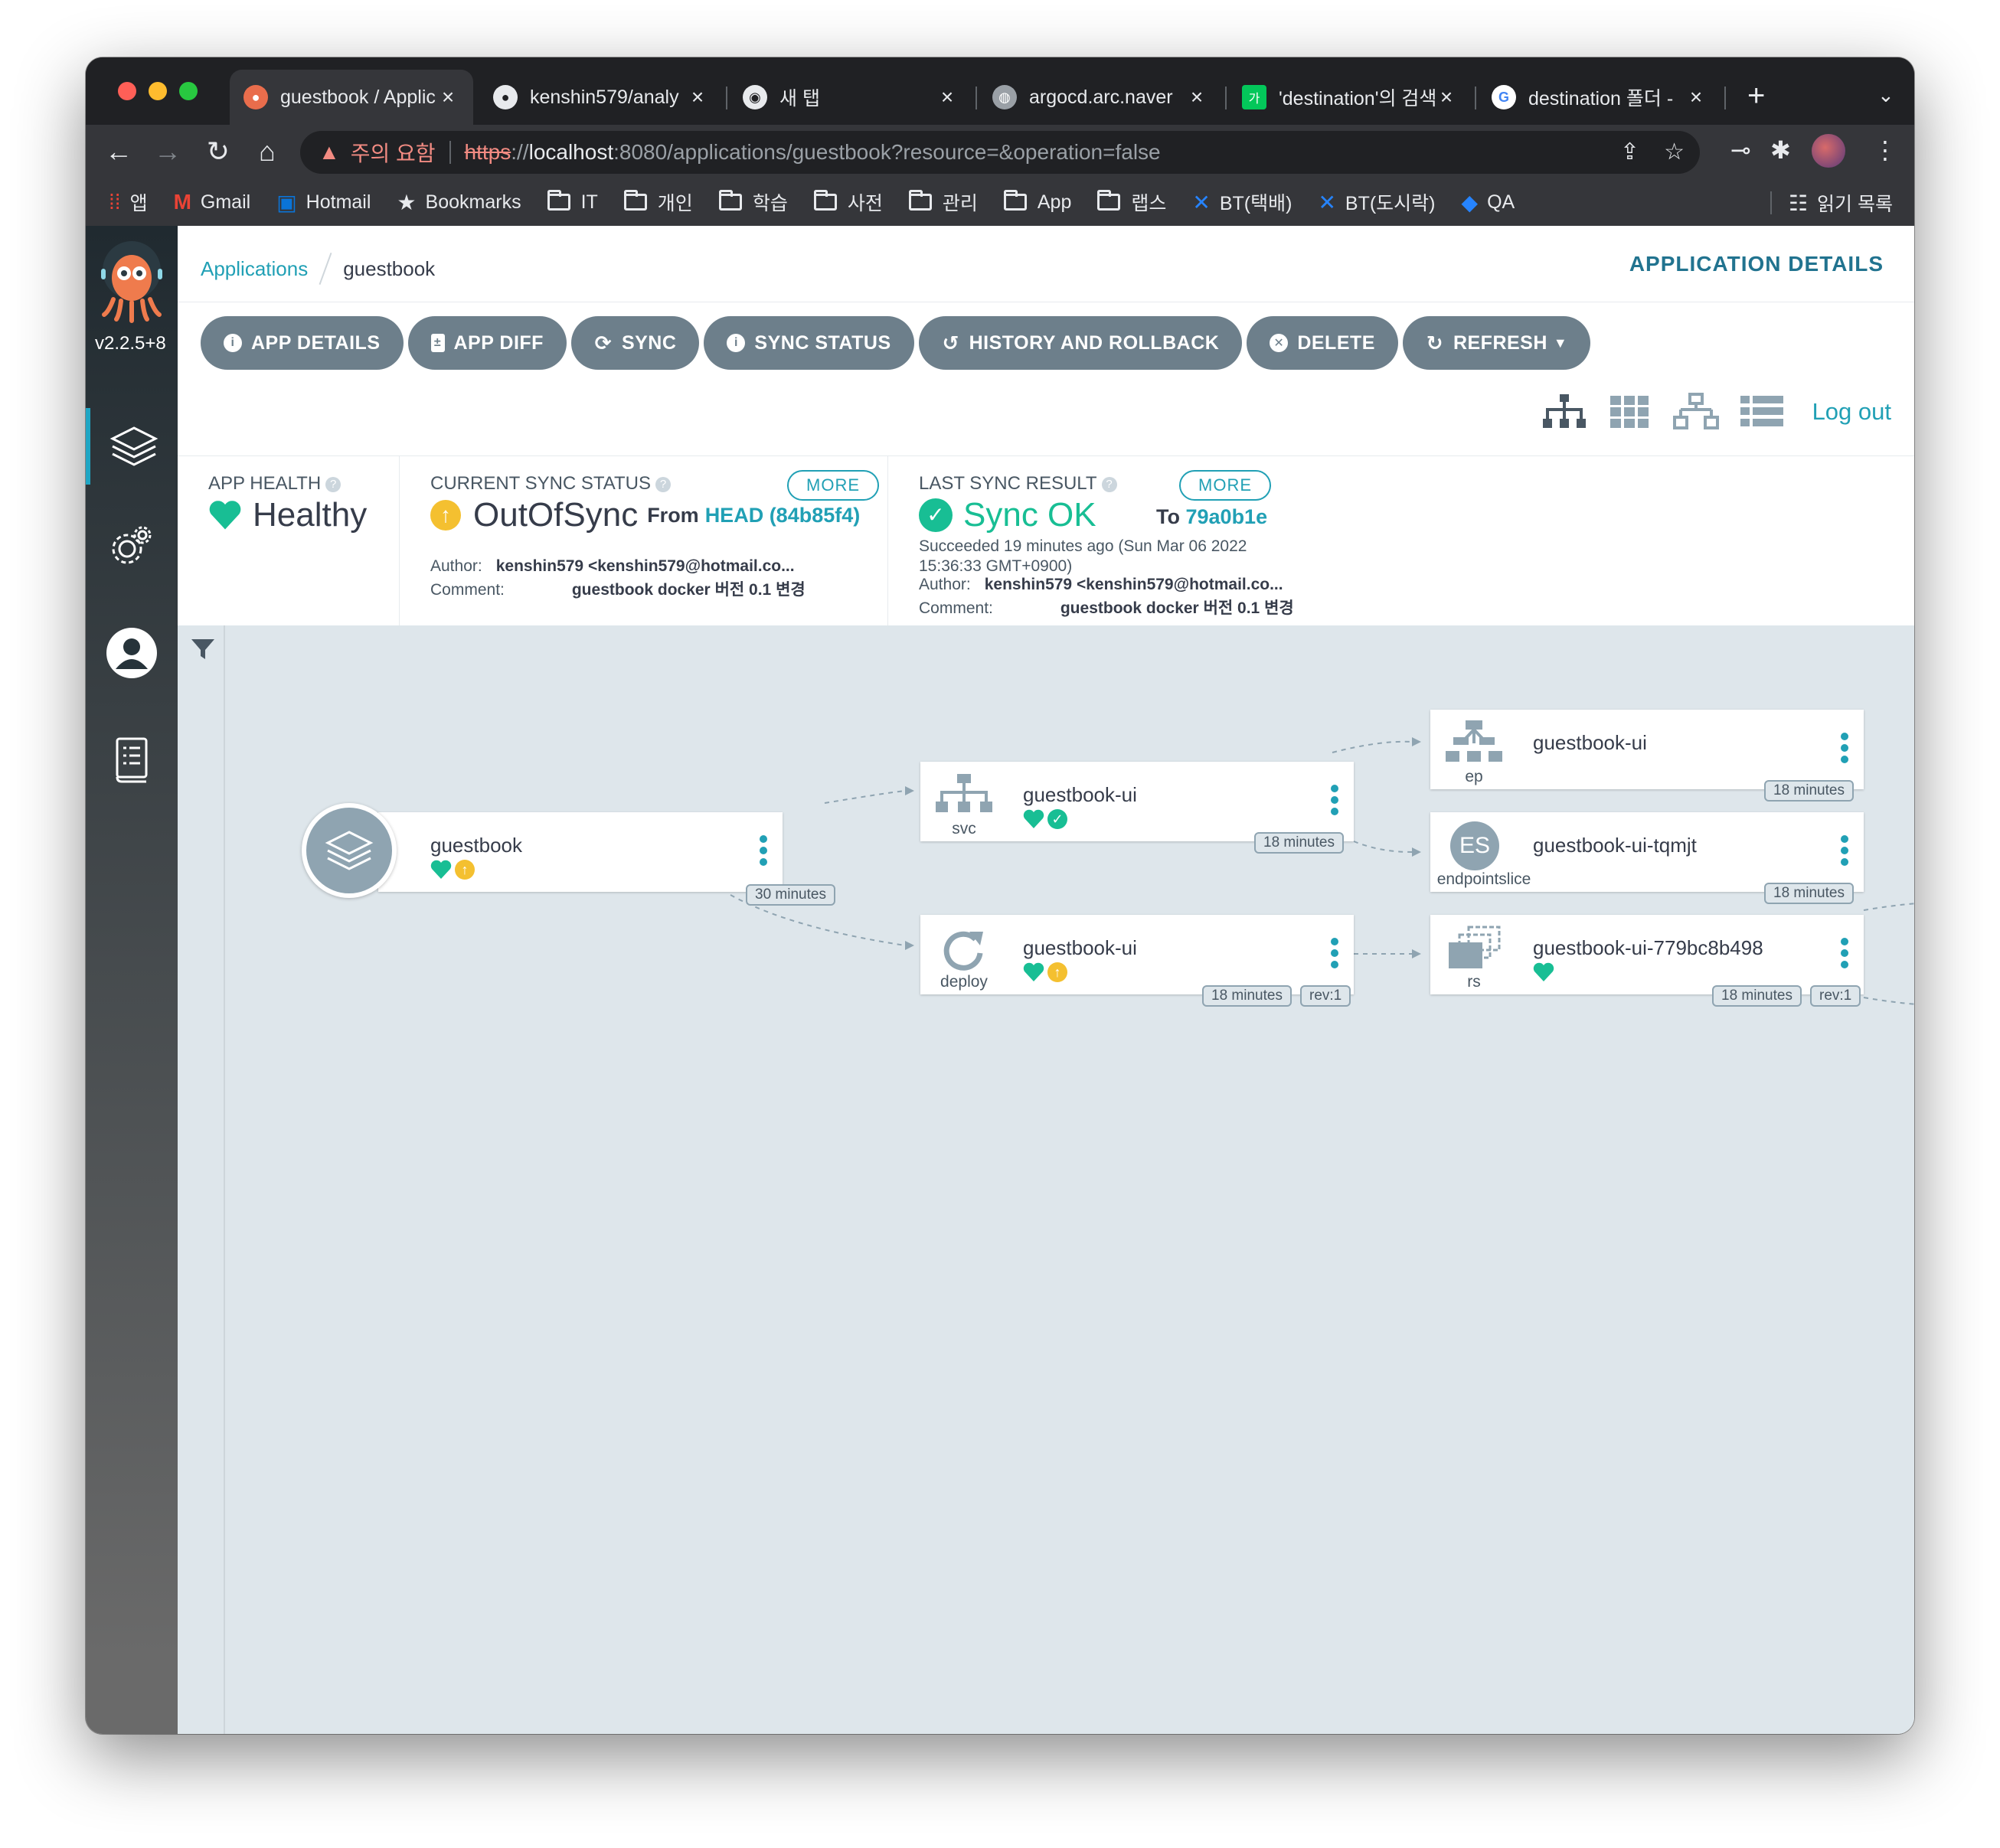 The image size is (2000, 1848). Describe the element at coordinates (268, 151) in the screenshot. I see `home-icon: ⌂` at that location.